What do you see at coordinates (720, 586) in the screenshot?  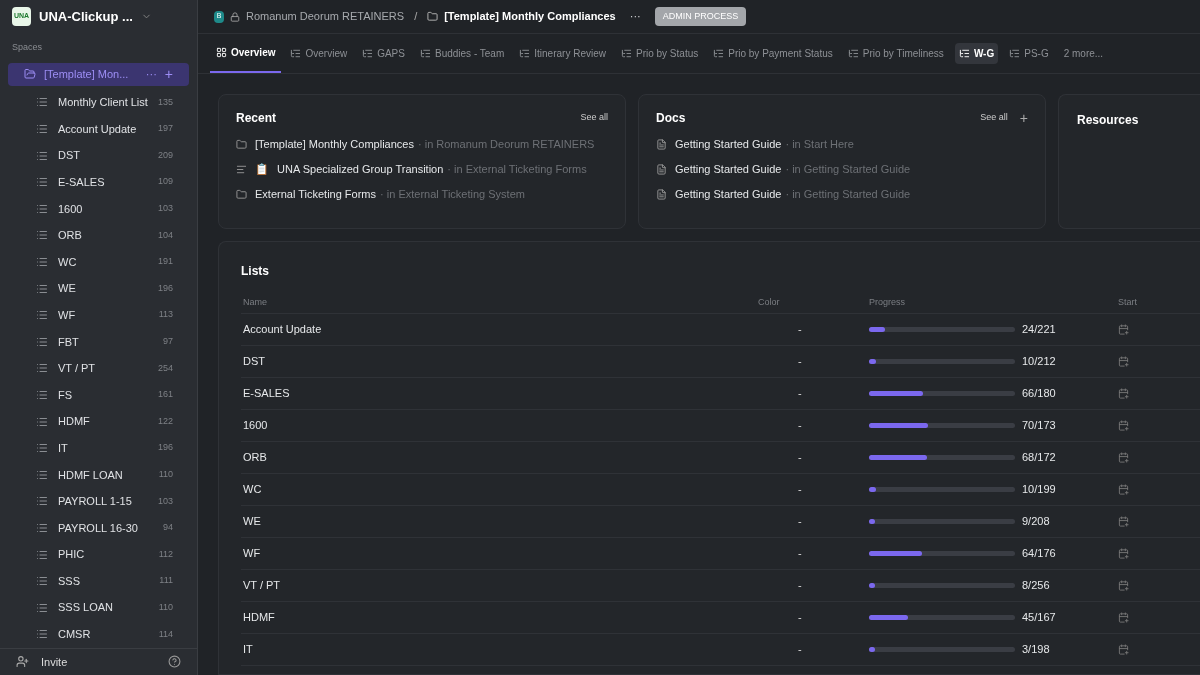 I see `list-row: VT / PT - 8/256` at bounding box center [720, 586].